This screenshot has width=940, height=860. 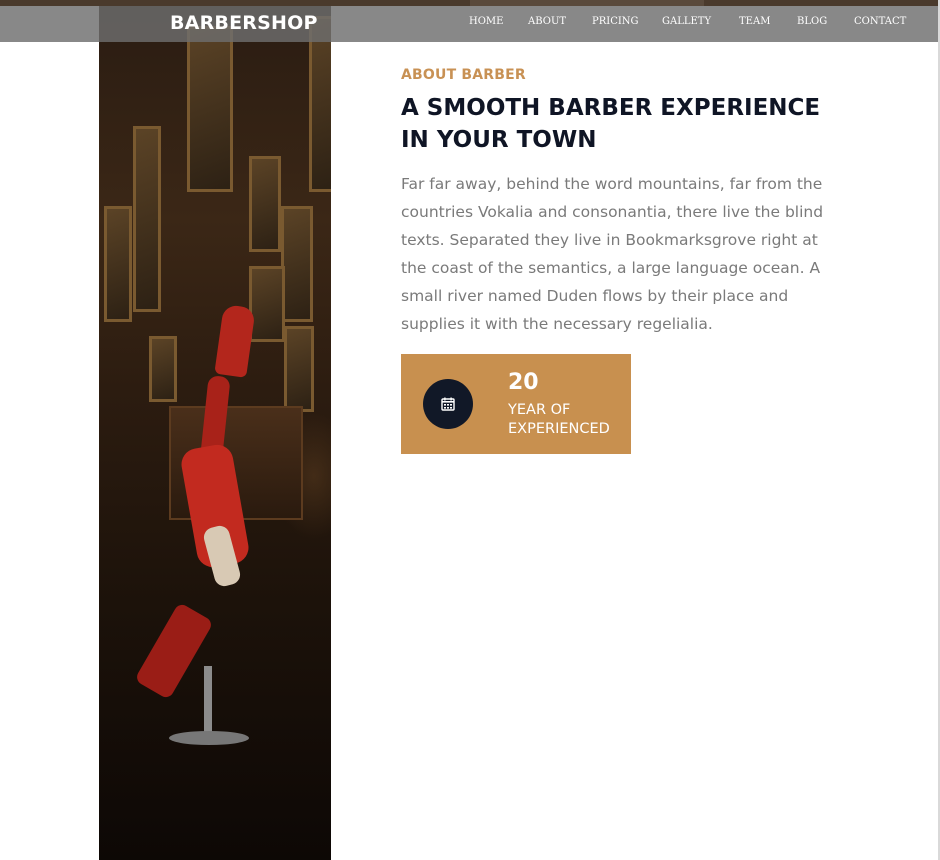 I want to click on nav-about: ABOUT, so click(x=547, y=24).